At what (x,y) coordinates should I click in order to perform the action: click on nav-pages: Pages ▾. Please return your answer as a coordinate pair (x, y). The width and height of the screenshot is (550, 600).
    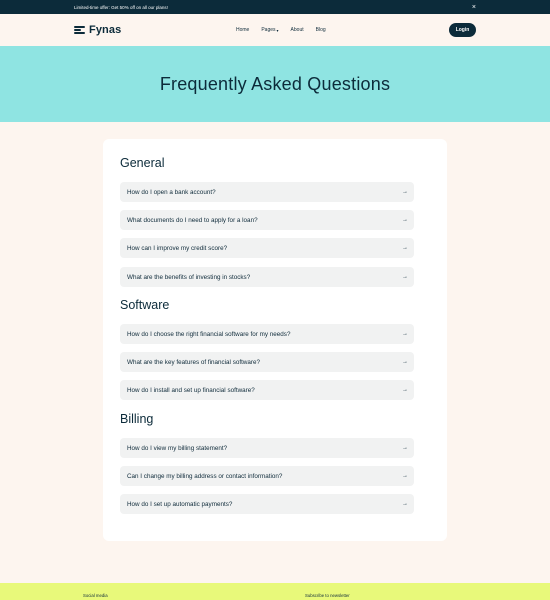
    Looking at the image, I should click on (269, 30).